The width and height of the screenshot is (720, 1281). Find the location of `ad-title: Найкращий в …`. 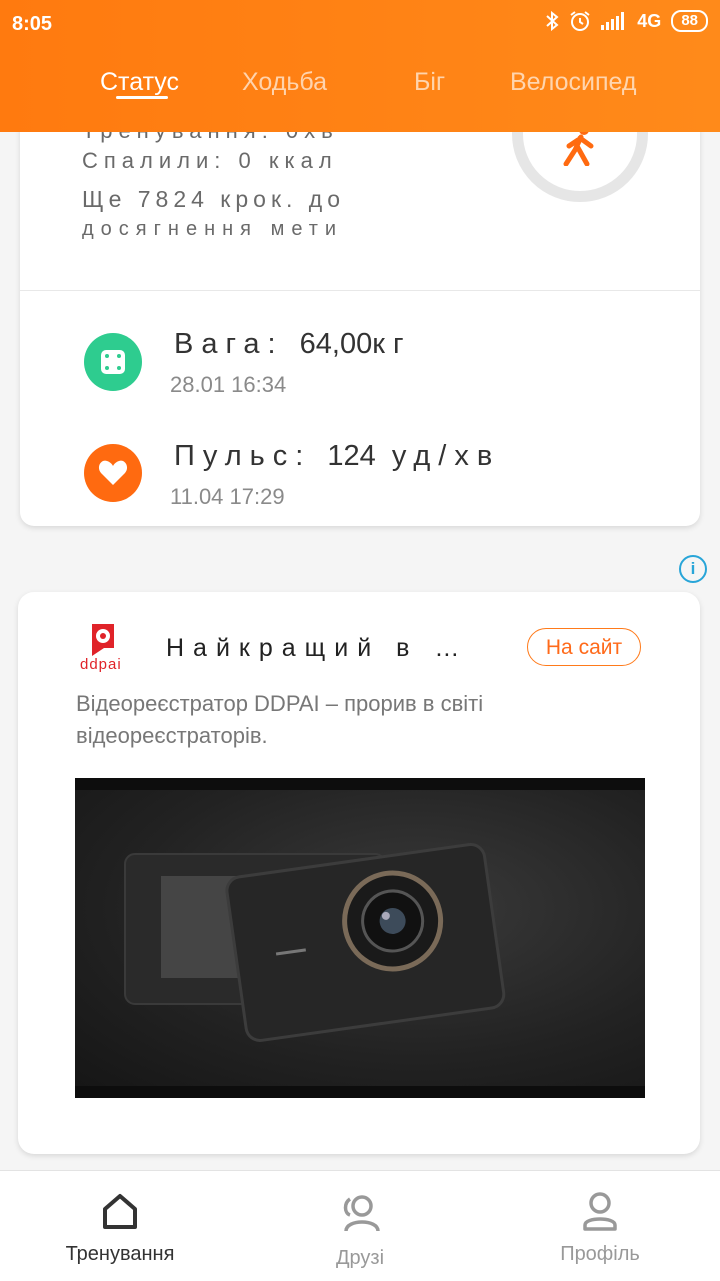

ad-title: Найкращий в … is located at coordinates (317, 648).